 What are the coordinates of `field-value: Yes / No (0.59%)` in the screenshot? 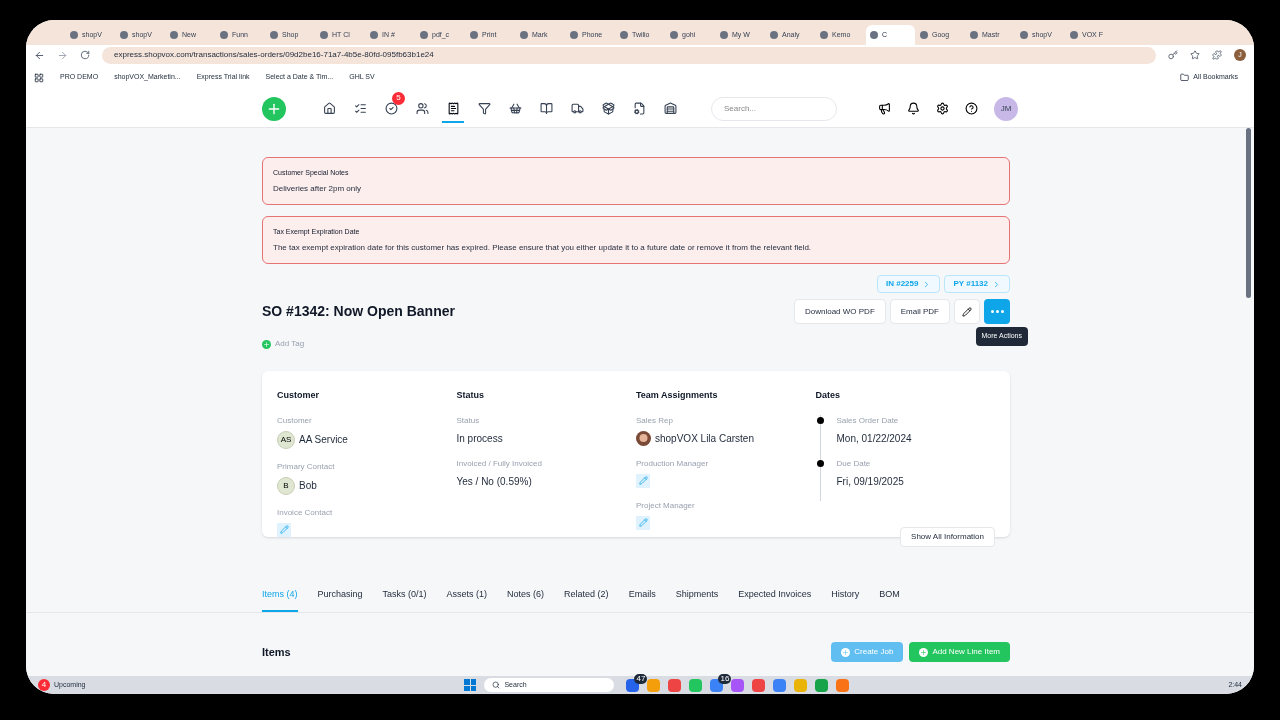 It's located at (494, 481).